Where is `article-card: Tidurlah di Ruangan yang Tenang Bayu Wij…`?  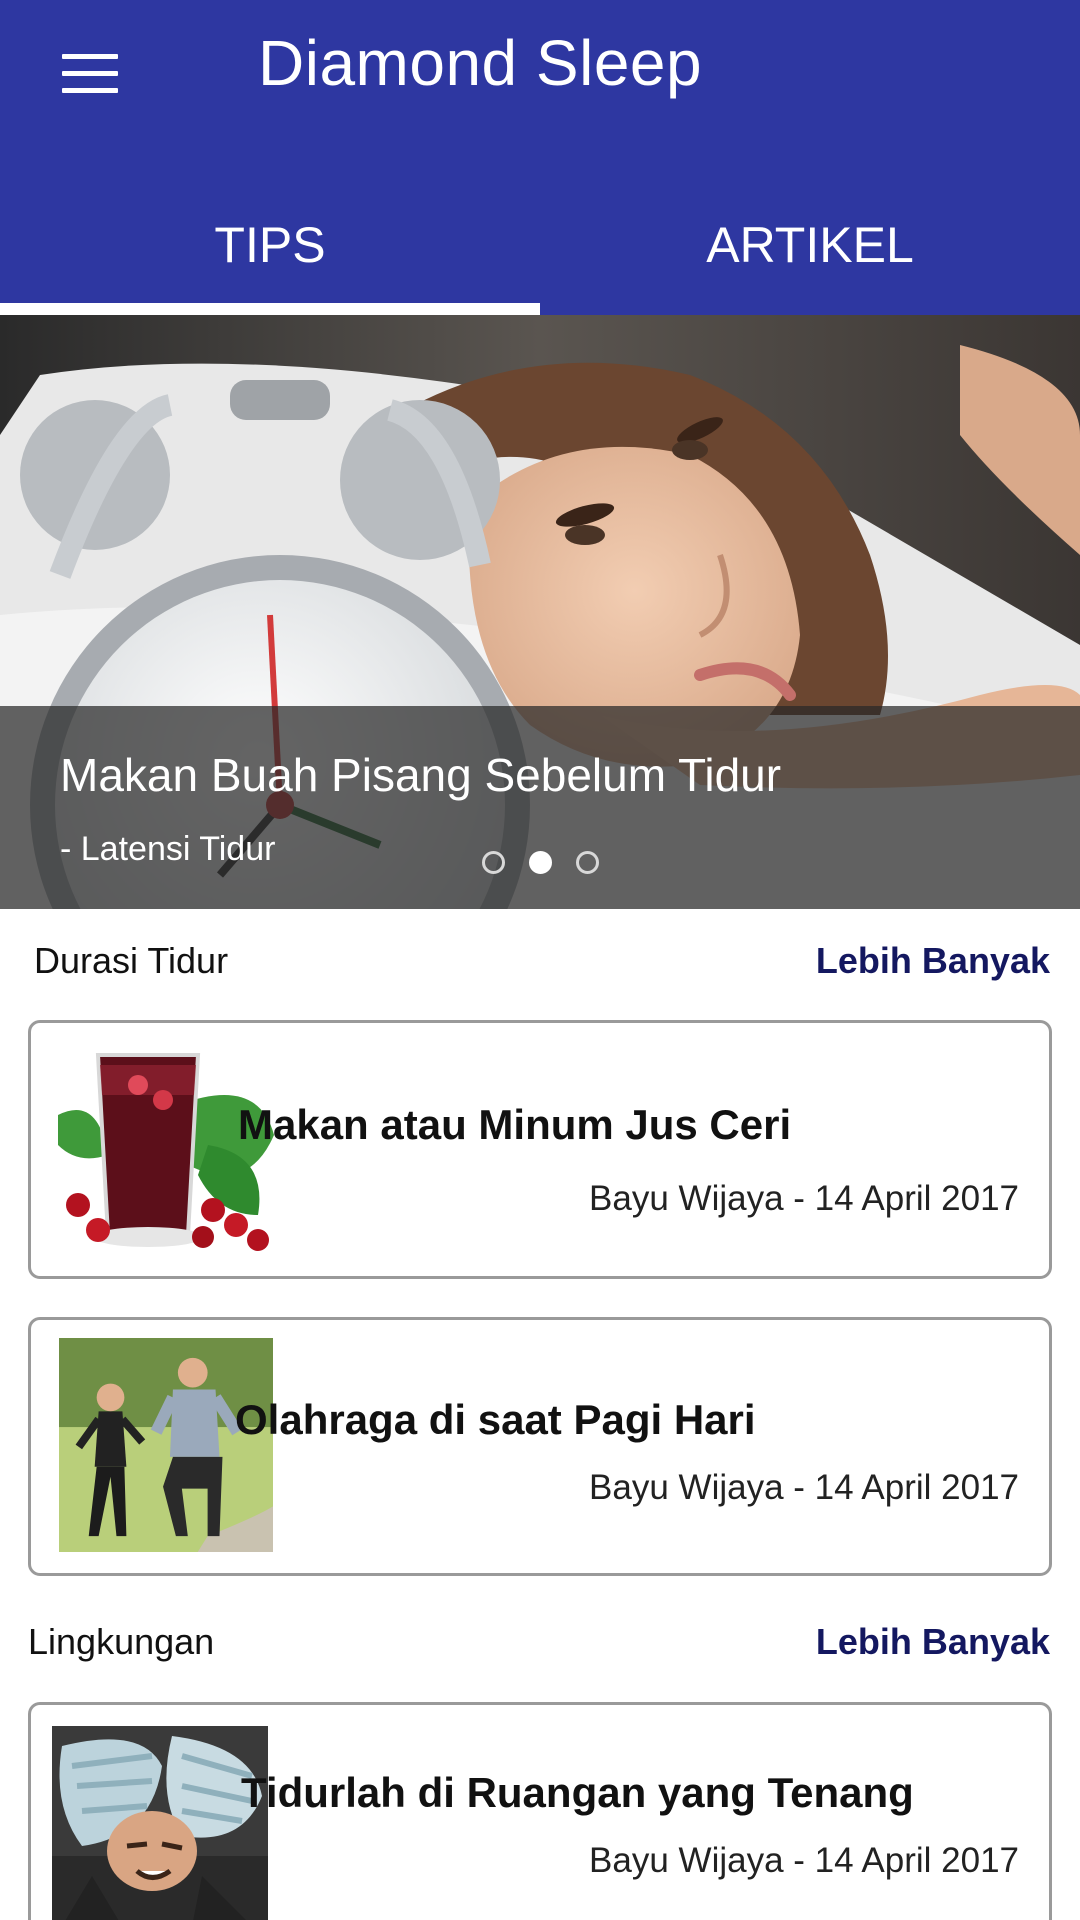 article-card: Tidurlah di Ruangan yang Tenang Bayu Wij… is located at coordinates (540, 1811).